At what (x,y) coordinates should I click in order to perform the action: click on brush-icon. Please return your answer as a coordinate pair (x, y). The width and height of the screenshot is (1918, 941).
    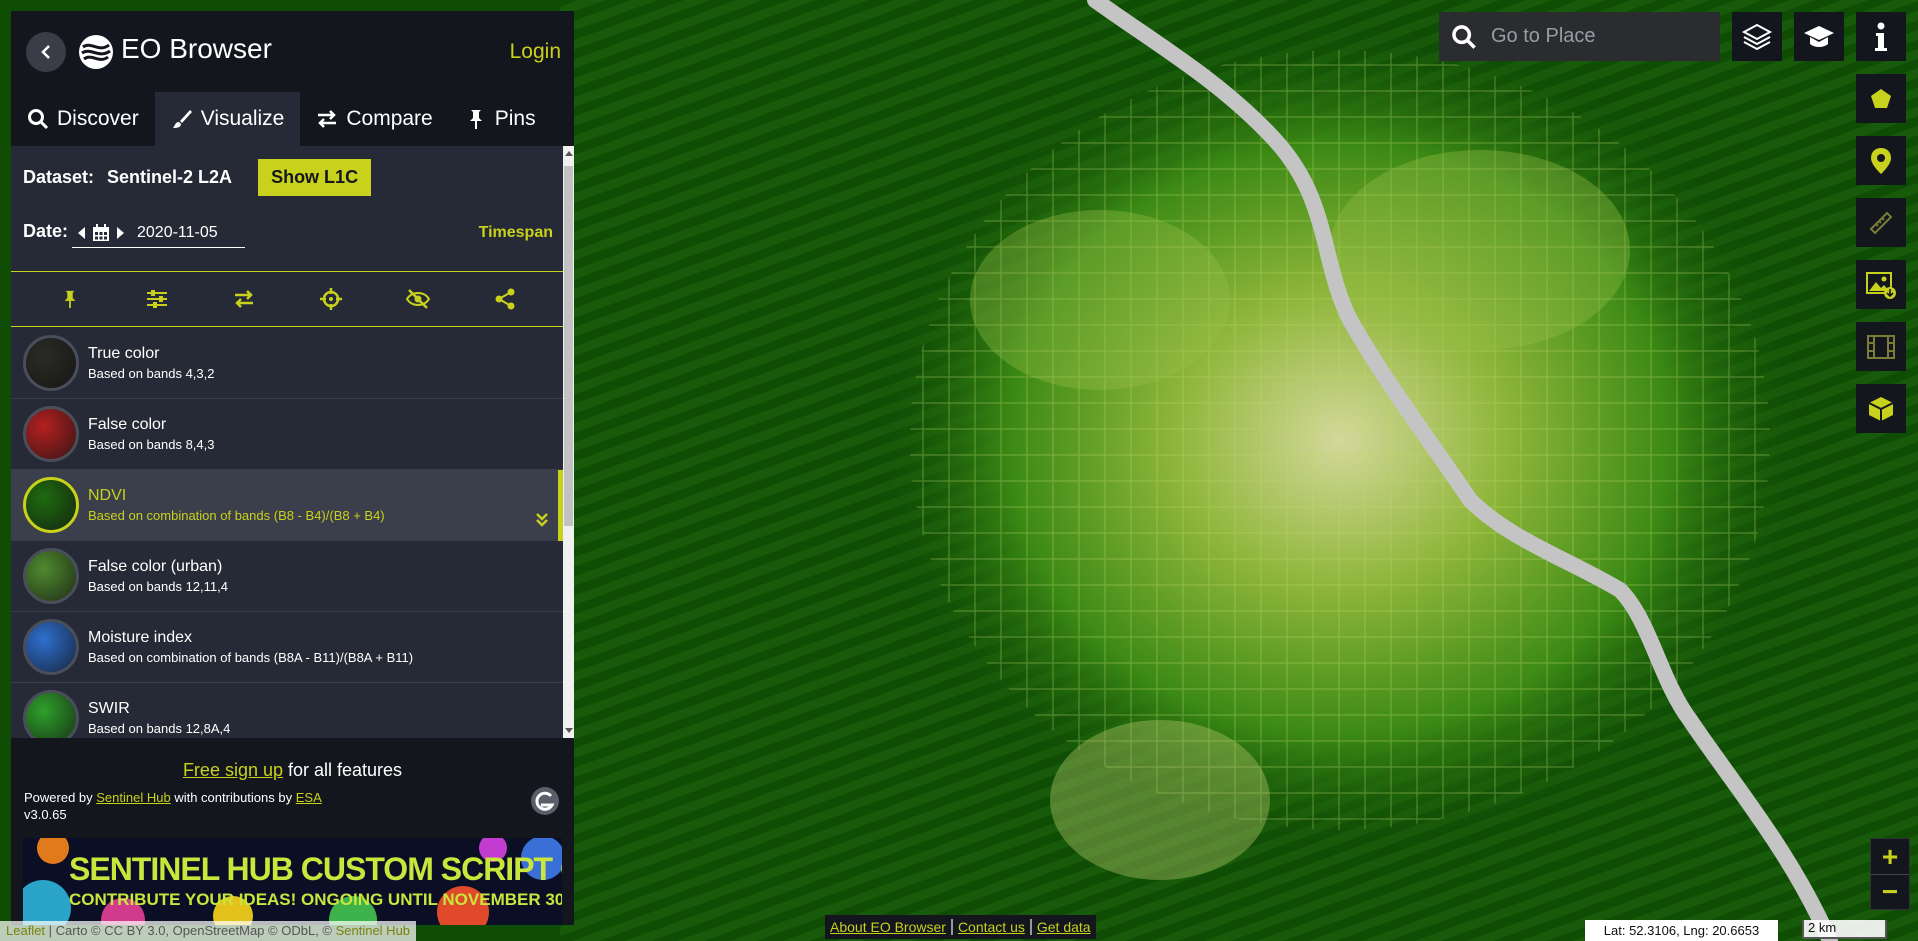
    Looking at the image, I should click on (182, 119).